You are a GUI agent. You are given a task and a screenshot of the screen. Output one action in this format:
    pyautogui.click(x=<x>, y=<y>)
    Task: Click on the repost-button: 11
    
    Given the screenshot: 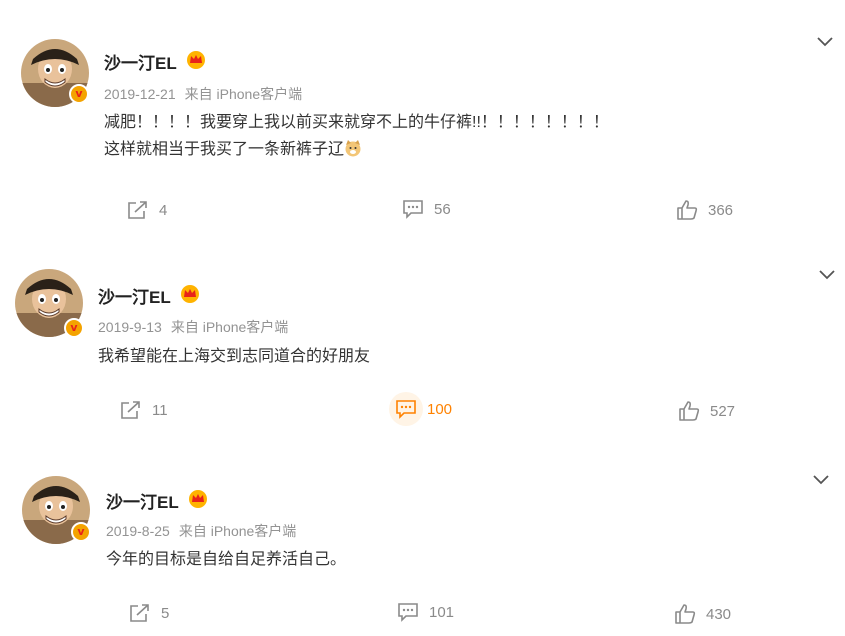 What is the action you would take?
    pyautogui.click(x=144, y=410)
    